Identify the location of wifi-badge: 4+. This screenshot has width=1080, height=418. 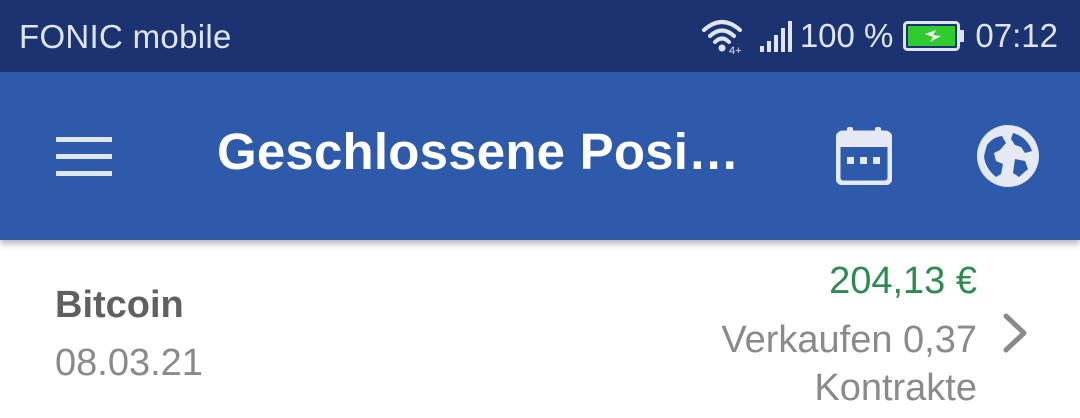
(735, 50).